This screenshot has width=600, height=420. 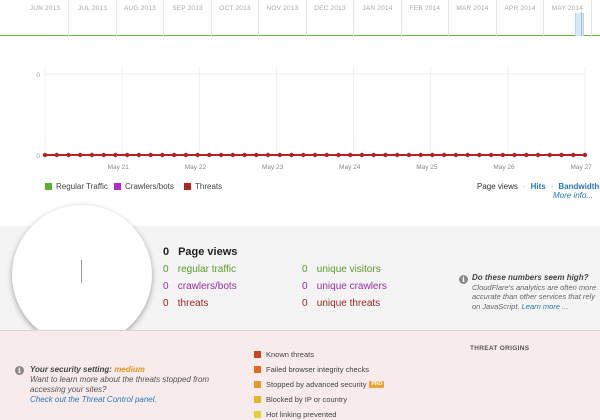 What do you see at coordinates (305, 286) in the screenshot?
I see `unique-crawlers-count: 0` at bounding box center [305, 286].